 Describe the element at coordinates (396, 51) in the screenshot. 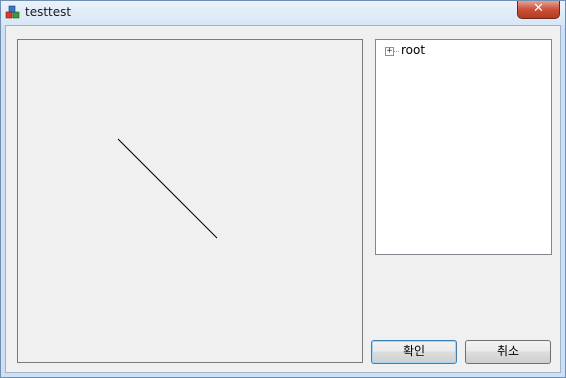

I see `tree-connector` at that location.